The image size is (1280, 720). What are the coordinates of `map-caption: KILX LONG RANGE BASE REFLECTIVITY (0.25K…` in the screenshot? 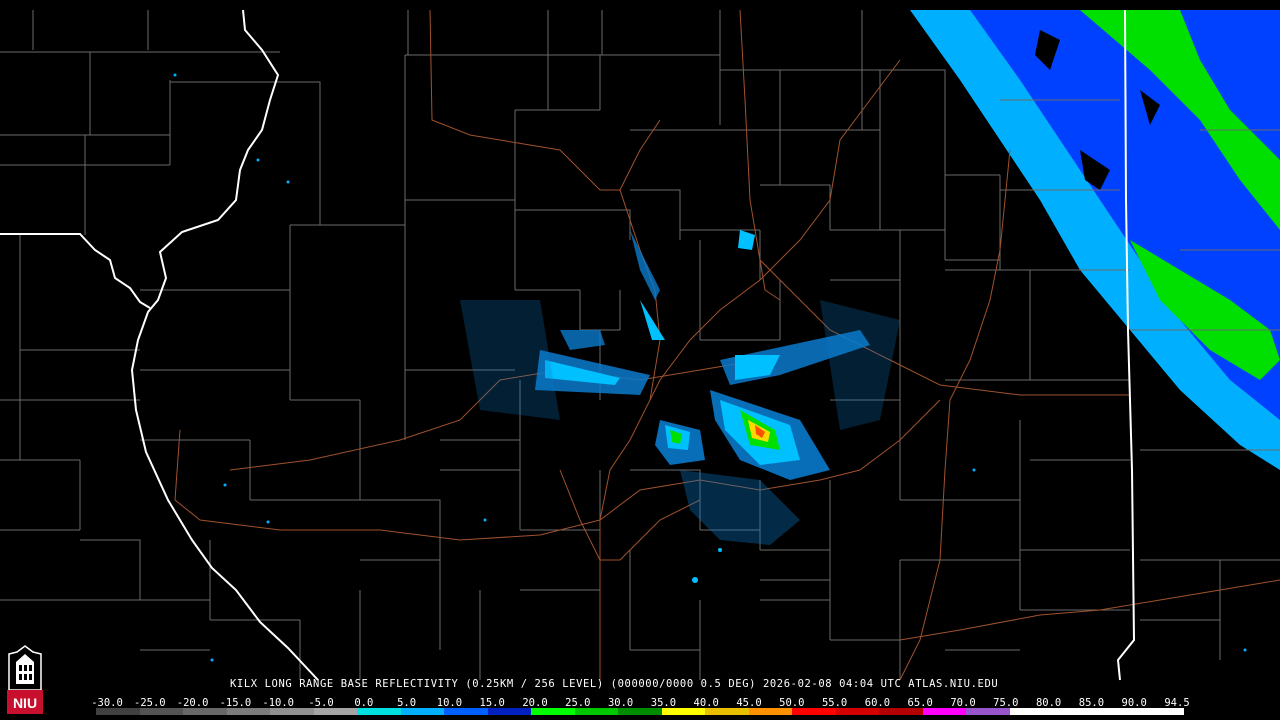 It's located at (614, 684).